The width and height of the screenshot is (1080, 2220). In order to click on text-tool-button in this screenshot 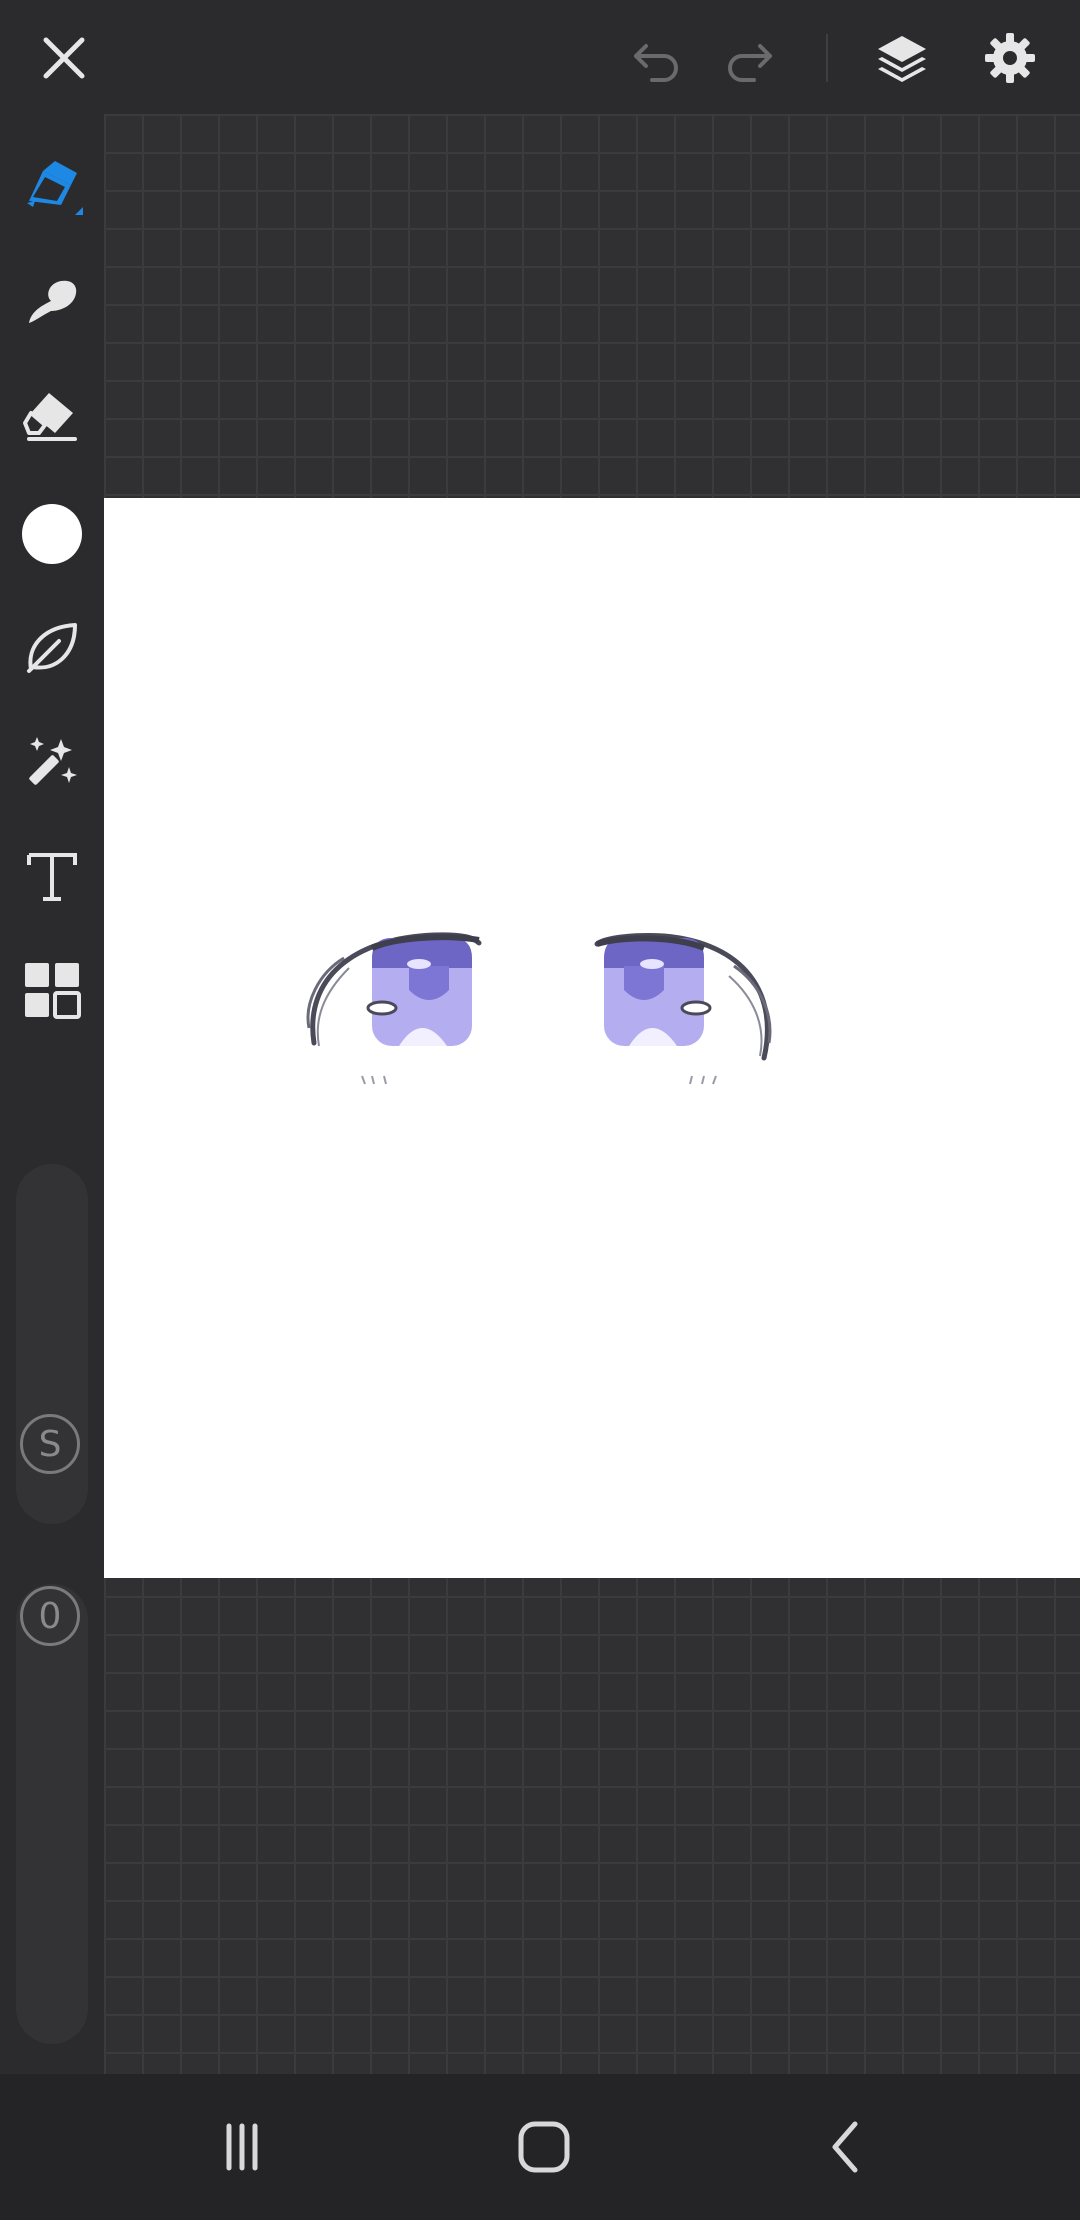, I will do `click(52, 876)`.